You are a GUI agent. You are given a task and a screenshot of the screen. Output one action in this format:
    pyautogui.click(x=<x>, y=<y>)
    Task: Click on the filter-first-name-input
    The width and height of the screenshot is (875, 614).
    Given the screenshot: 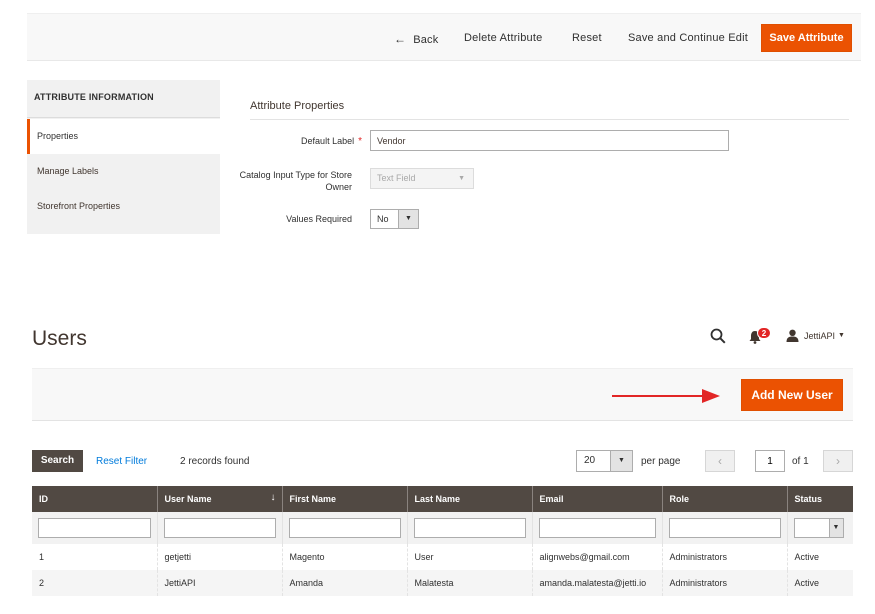 What is the action you would take?
    pyautogui.click(x=344, y=528)
    